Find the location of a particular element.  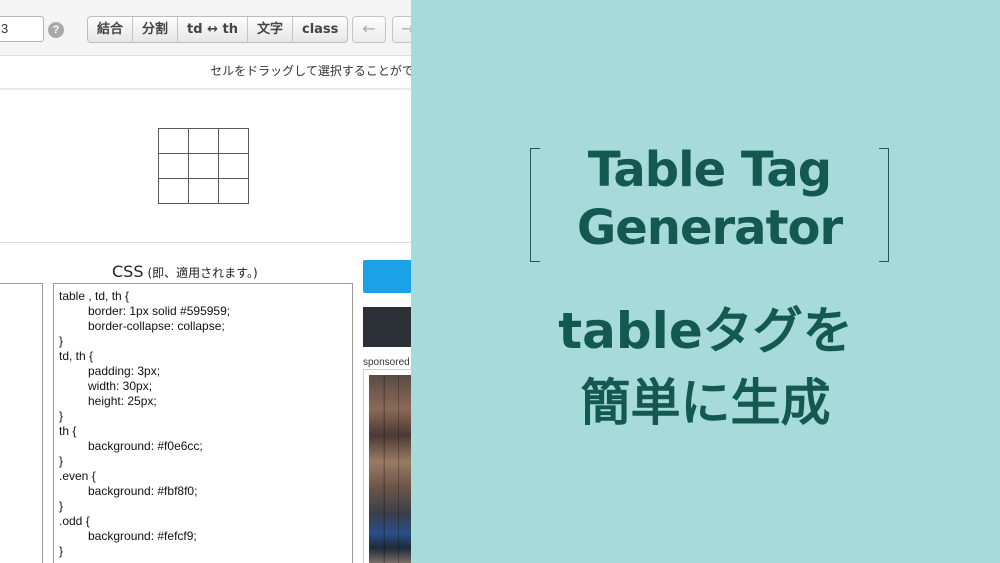

english-title-line-1: Table Tag is located at coordinates (709, 170).